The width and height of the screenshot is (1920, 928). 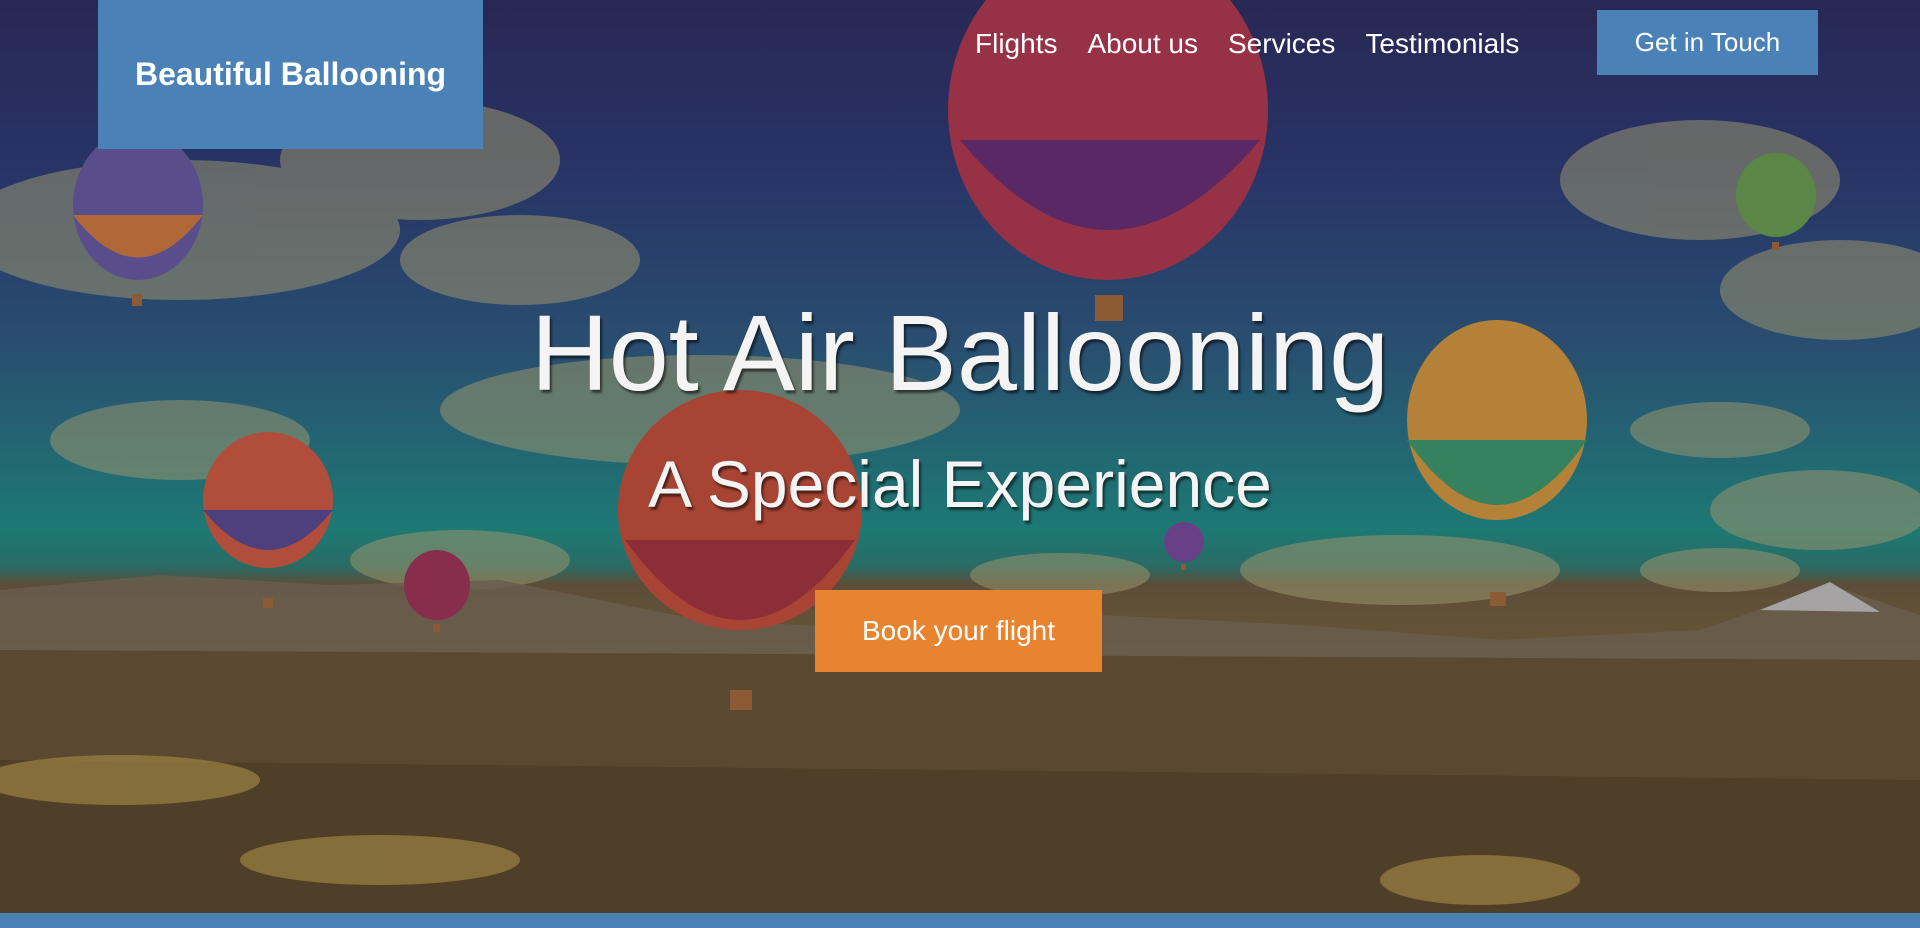 What do you see at coordinates (1707, 42) in the screenshot?
I see `get-in-touch-button: Get in Touch` at bounding box center [1707, 42].